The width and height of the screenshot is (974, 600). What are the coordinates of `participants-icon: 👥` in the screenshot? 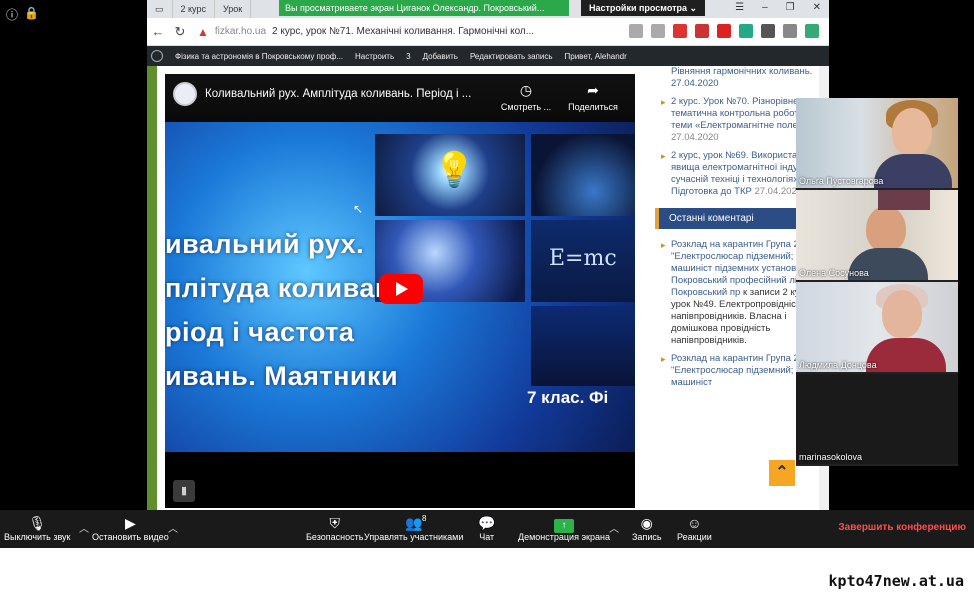 It's located at (413, 523).